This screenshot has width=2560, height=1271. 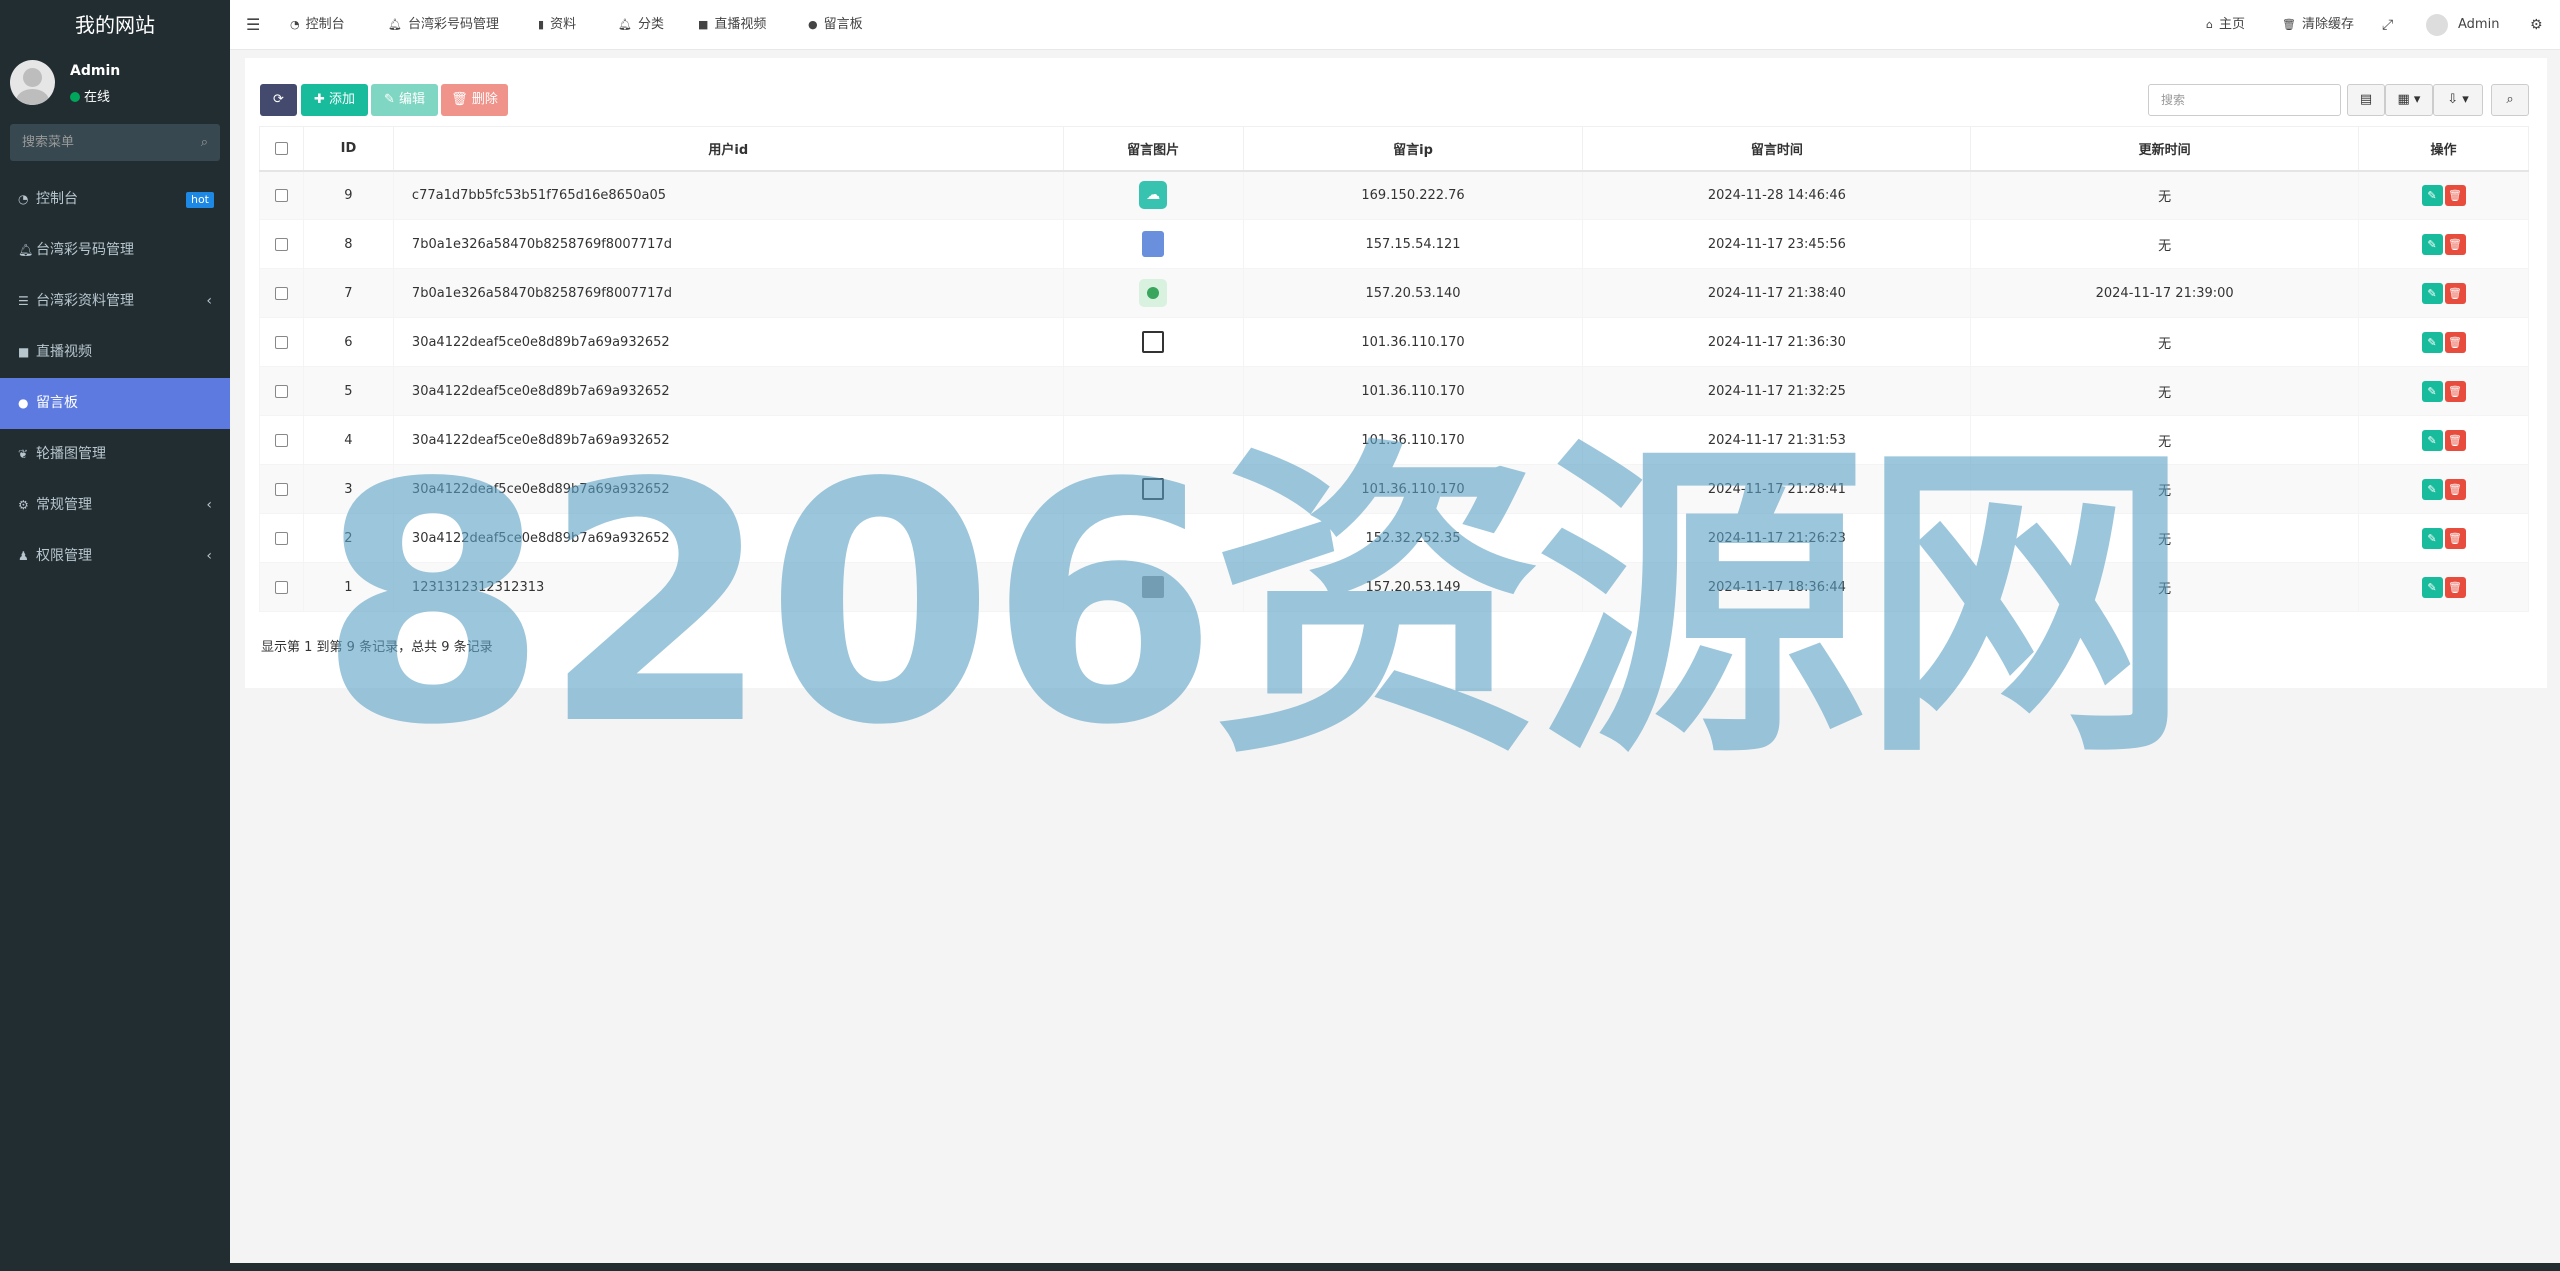 I want to click on fullscreen-icon: ⤢, so click(x=2387, y=25).